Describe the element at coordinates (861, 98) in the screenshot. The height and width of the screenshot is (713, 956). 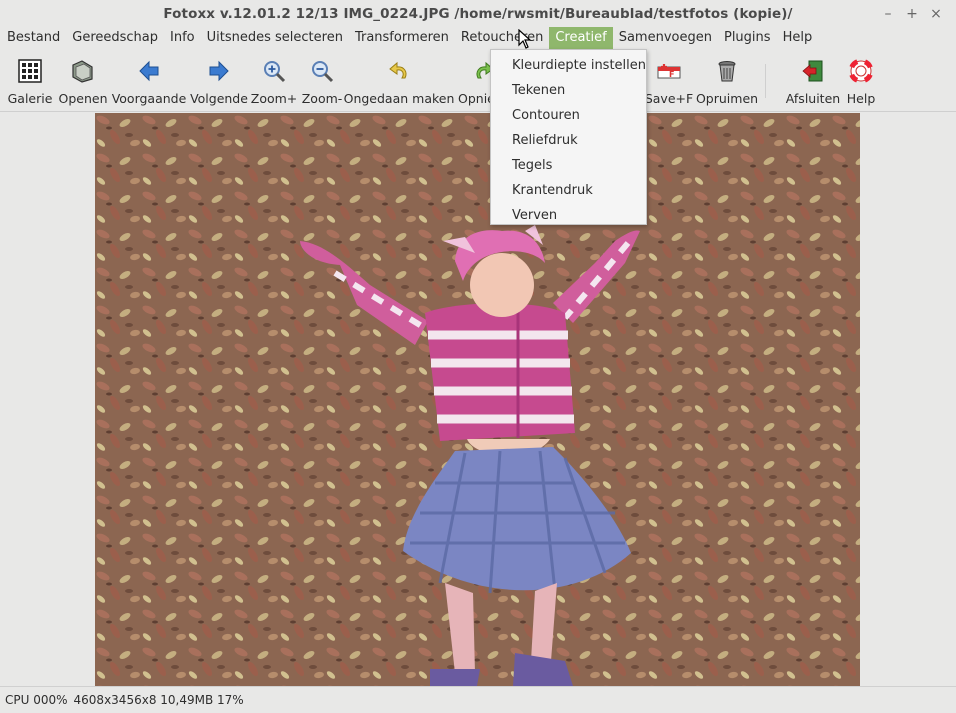
I see `help-label: Help` at that location.